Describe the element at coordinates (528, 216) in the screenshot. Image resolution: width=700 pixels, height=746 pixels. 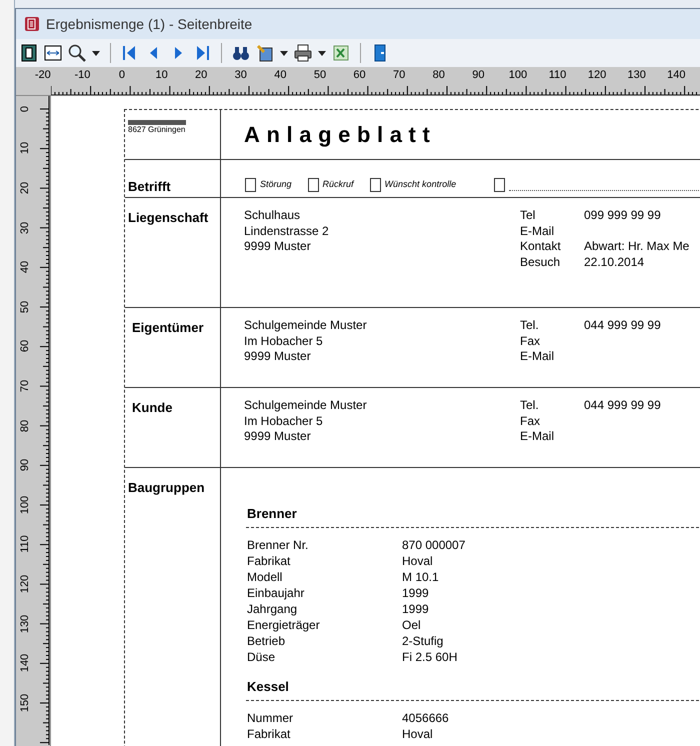
I see `contact-label: Tel` at that location.